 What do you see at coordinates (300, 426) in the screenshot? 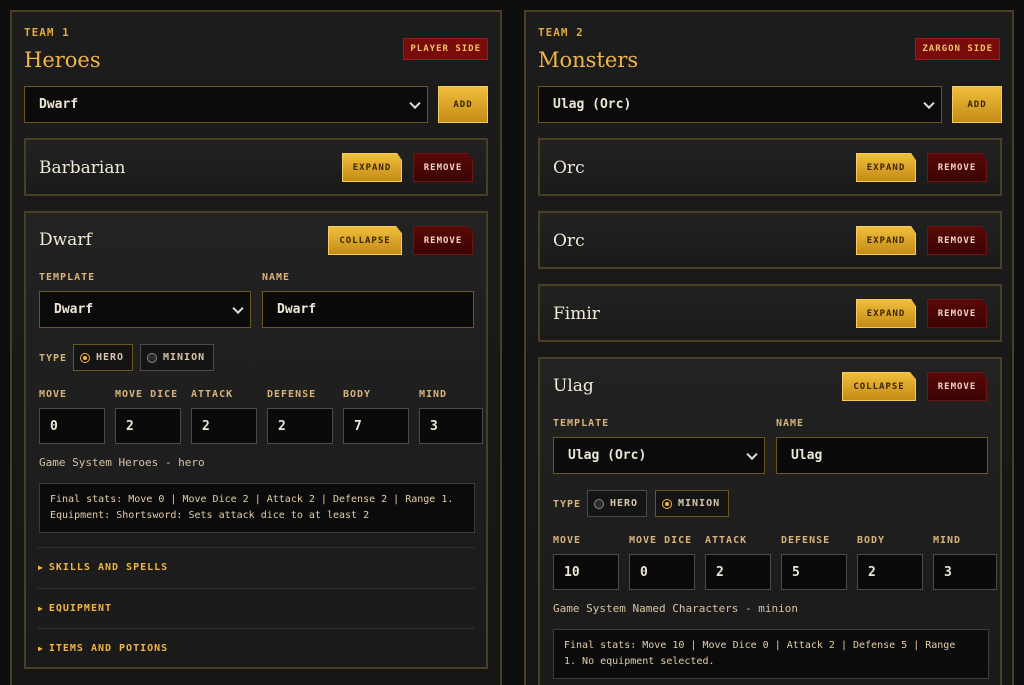
I see `stat-input-defense: 2` at bounding box center [300, 426].